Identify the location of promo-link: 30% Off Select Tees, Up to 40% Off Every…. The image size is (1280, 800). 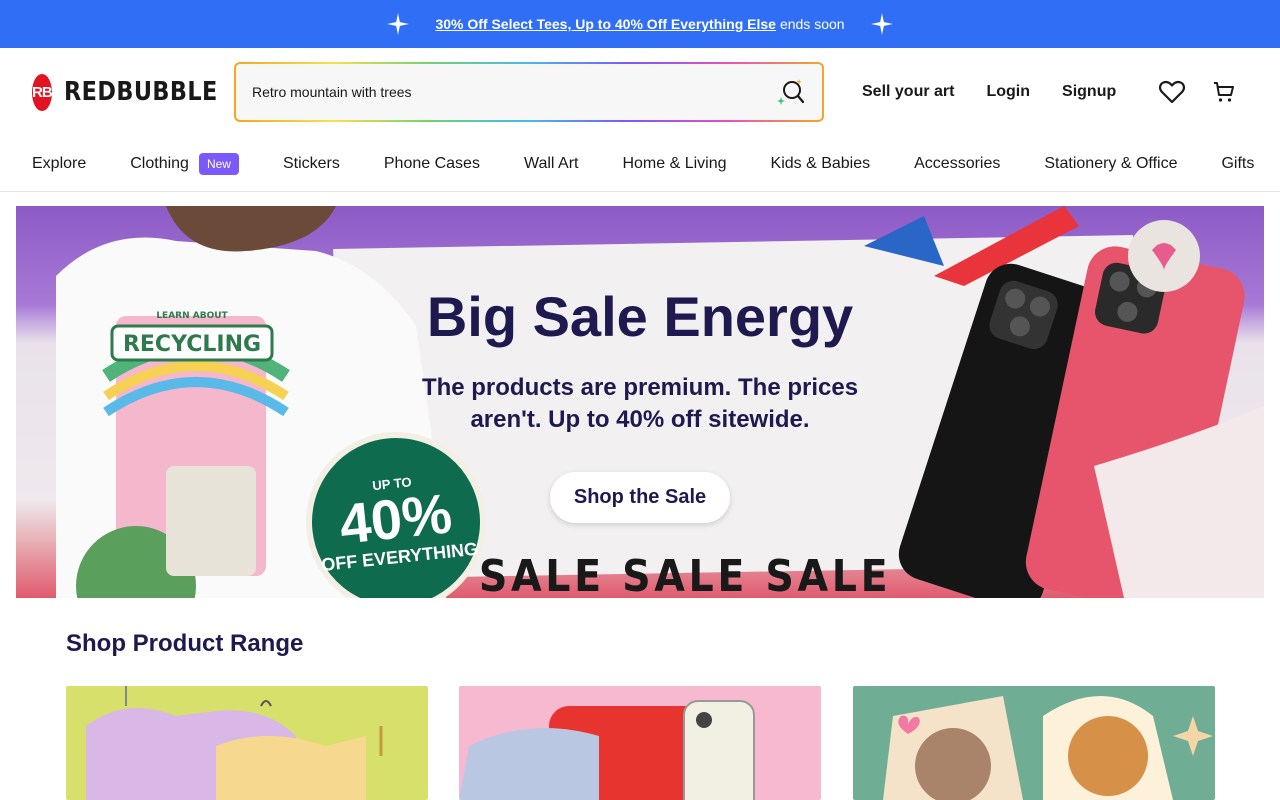
(605, 24).